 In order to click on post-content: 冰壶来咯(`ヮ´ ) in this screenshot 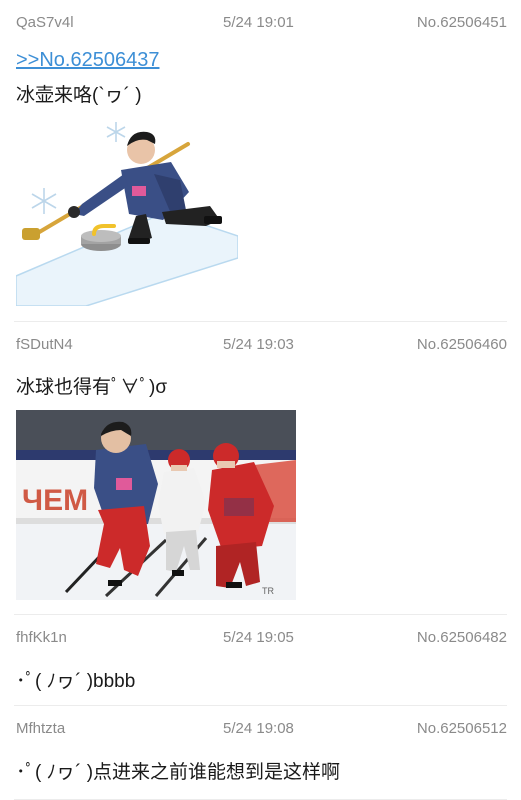, I will do `click(79, 95)`.